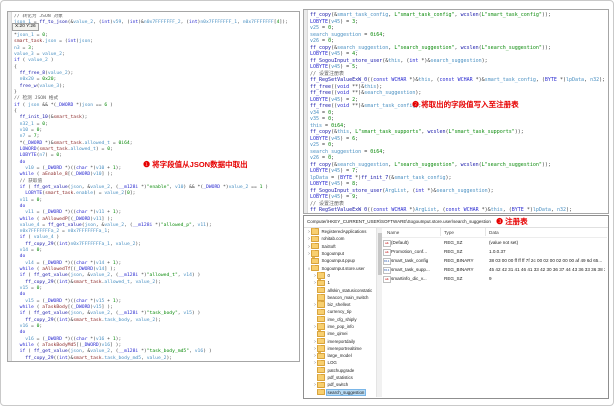 This screenshot has width=614, height=406. What do you see at coordinates (340, 304) in the screenshot?
I see `registry-key-biz_shellext: > biz_shellext` at bounding box center [340, 304].